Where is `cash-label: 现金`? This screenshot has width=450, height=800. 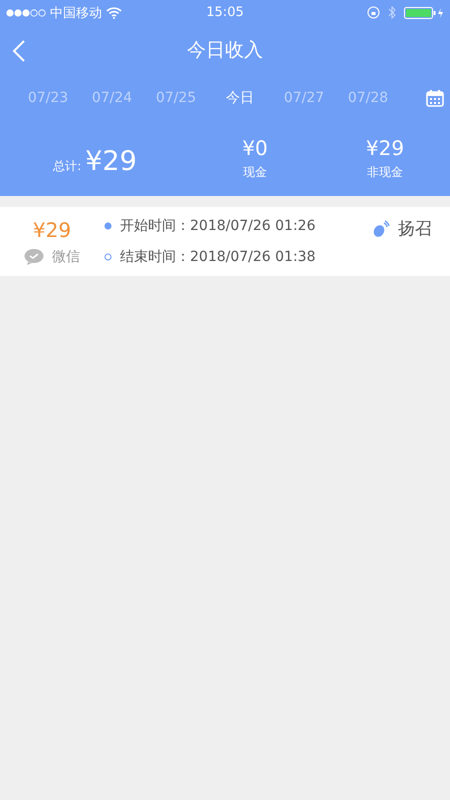
cash-label: 现金 is located at coordinates (255, 172).